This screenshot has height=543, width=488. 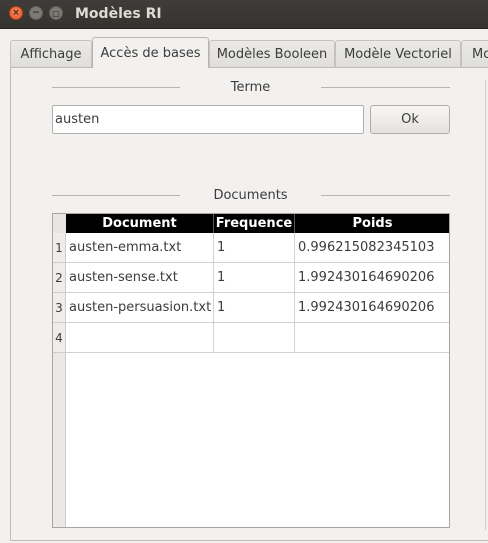 I want to click on row-header: 4, so click(x=59, y=338).